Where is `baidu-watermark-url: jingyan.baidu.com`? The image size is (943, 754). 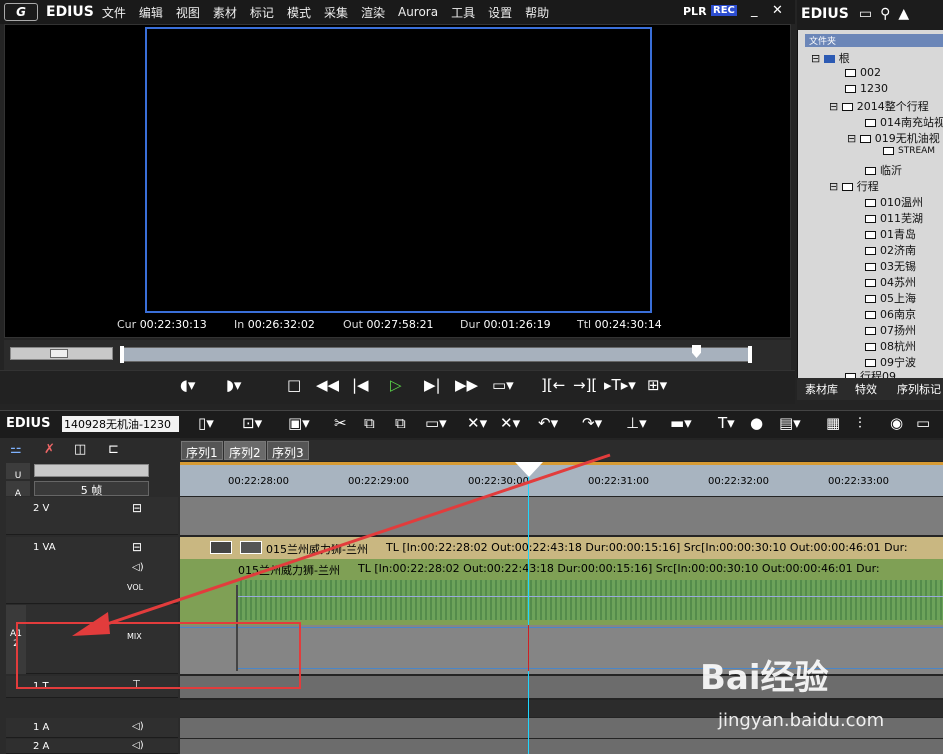 baidu-watermark-url: jingyan.baidu.com is located at coordinates (801, 720).